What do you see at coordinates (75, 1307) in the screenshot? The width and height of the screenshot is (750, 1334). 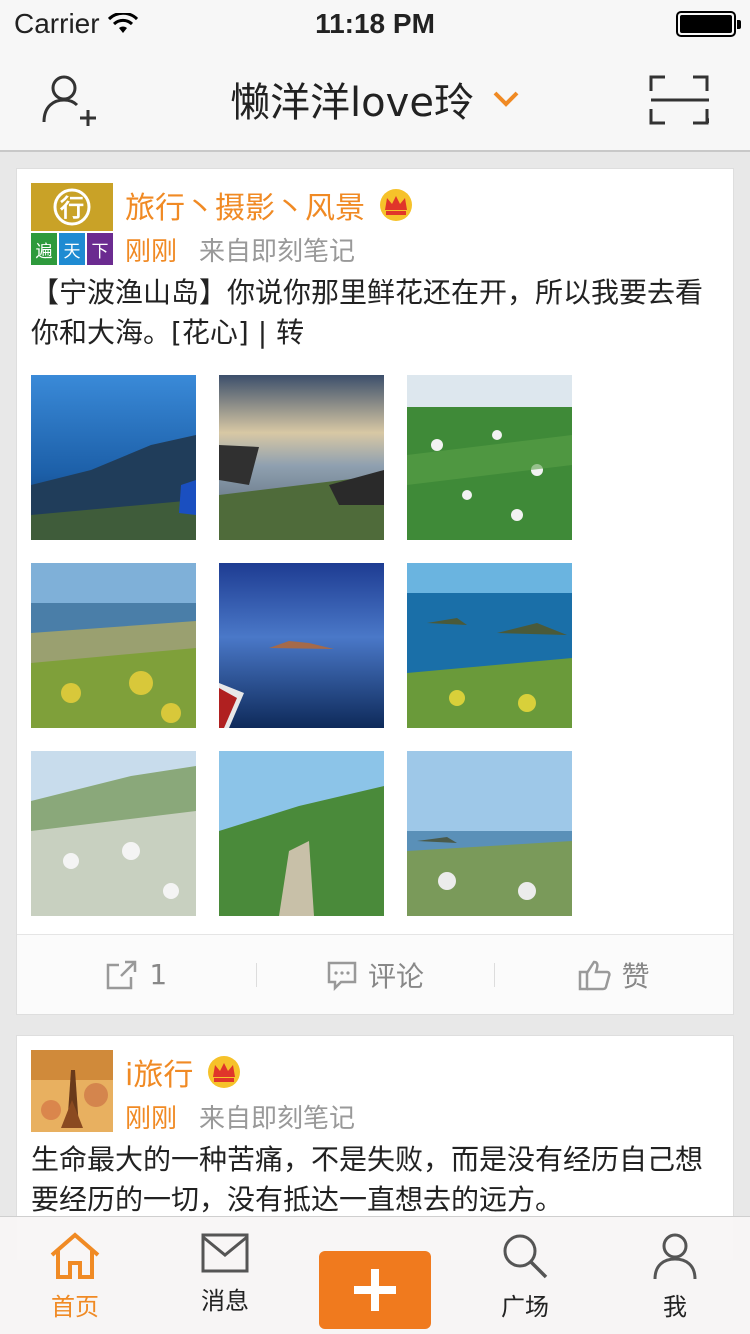 I see `tab-home-label: 首页` at bounding box center [75, 1307].